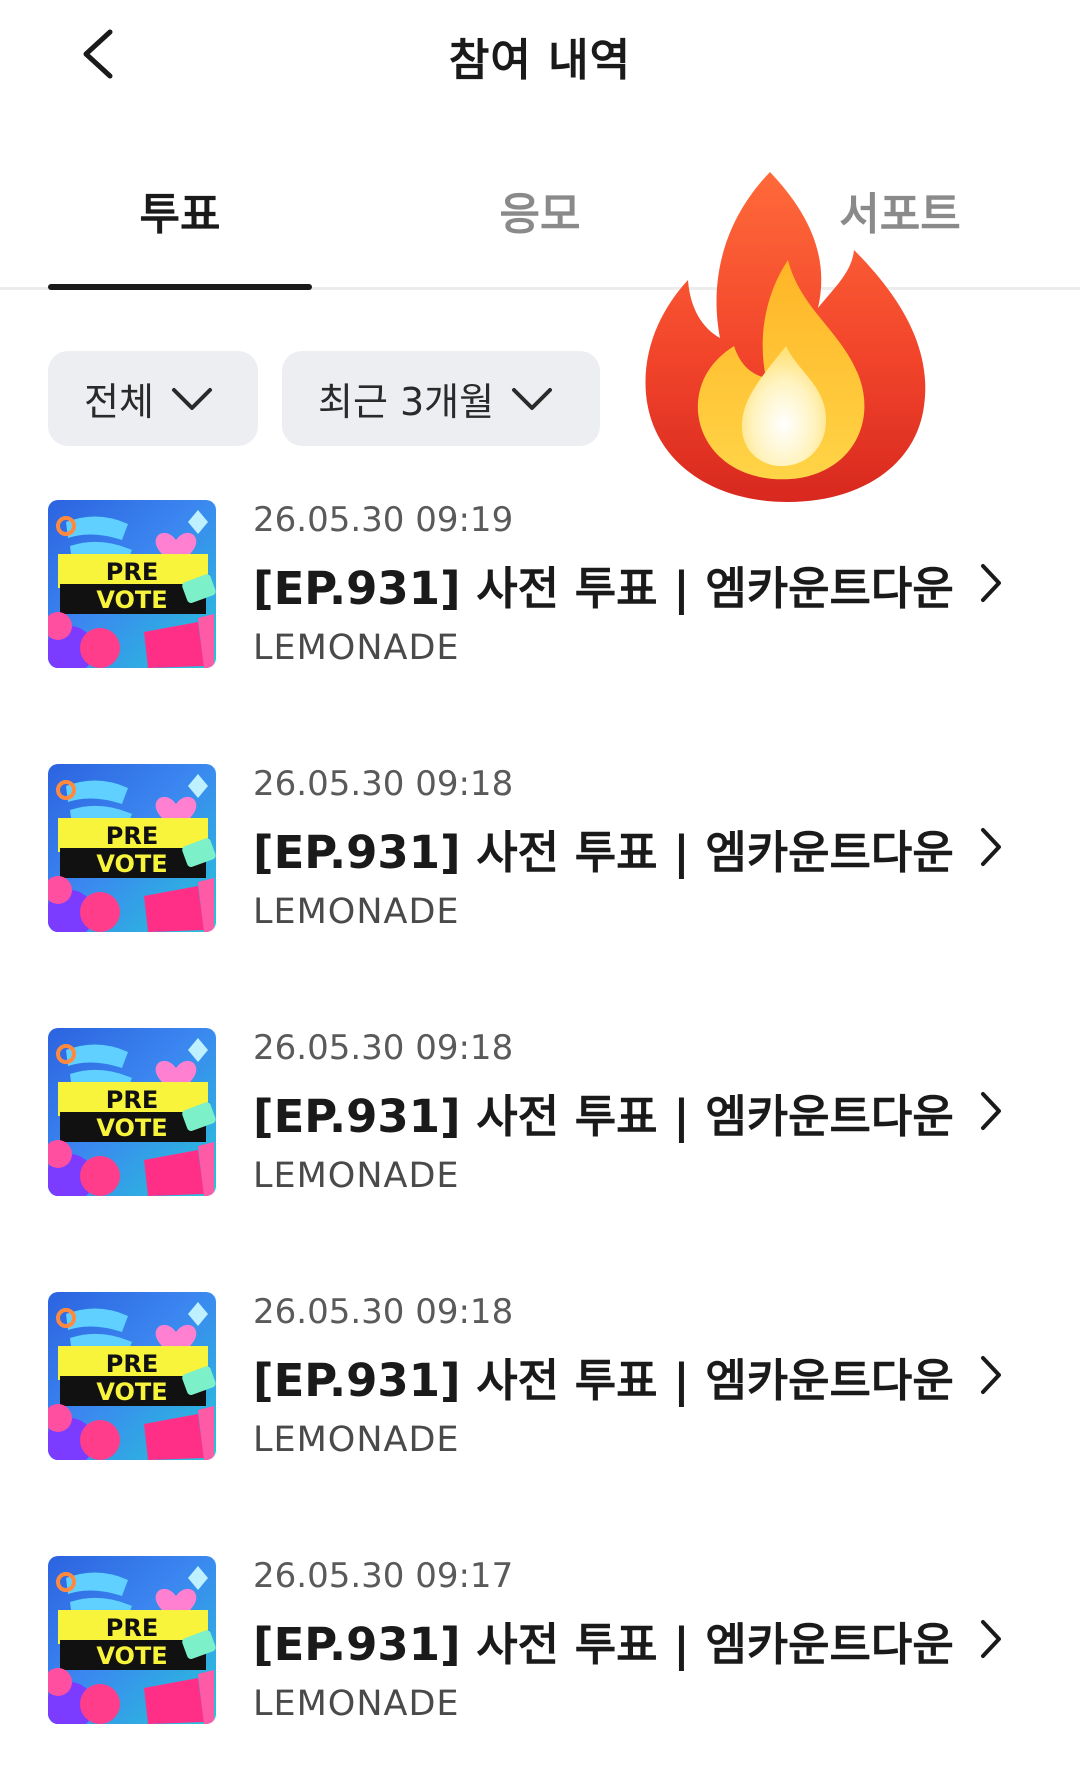 Image resolution: width=1080 pixels, height=1785 pixels. Describe the element at coordinates (383, 520) in the screenshot. I see `item-date: 26.05.30 09:19` at that location.